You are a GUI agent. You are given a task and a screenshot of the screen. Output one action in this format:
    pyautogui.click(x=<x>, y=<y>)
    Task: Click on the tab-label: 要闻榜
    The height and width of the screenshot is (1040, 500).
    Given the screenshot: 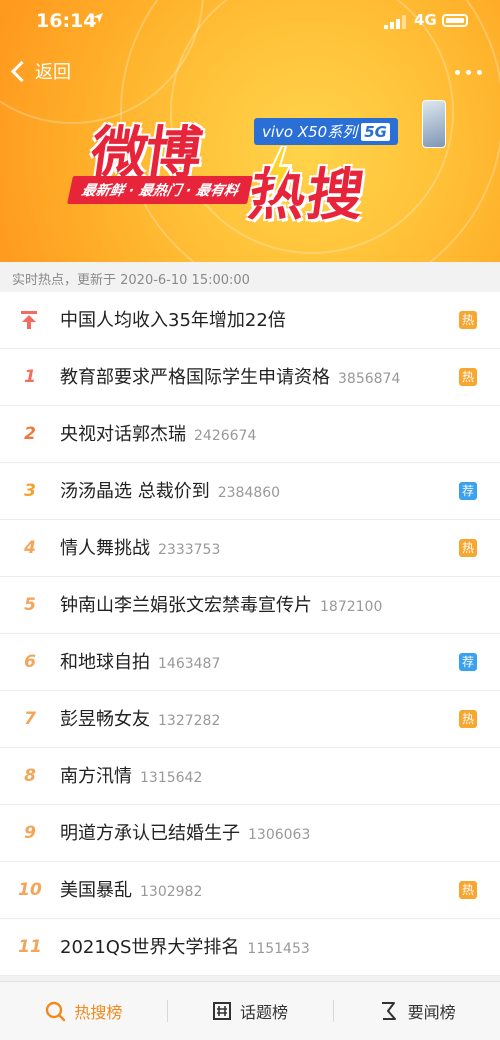 What is the action you would take?
    pyautogui.click(x=431, y=1012)
    